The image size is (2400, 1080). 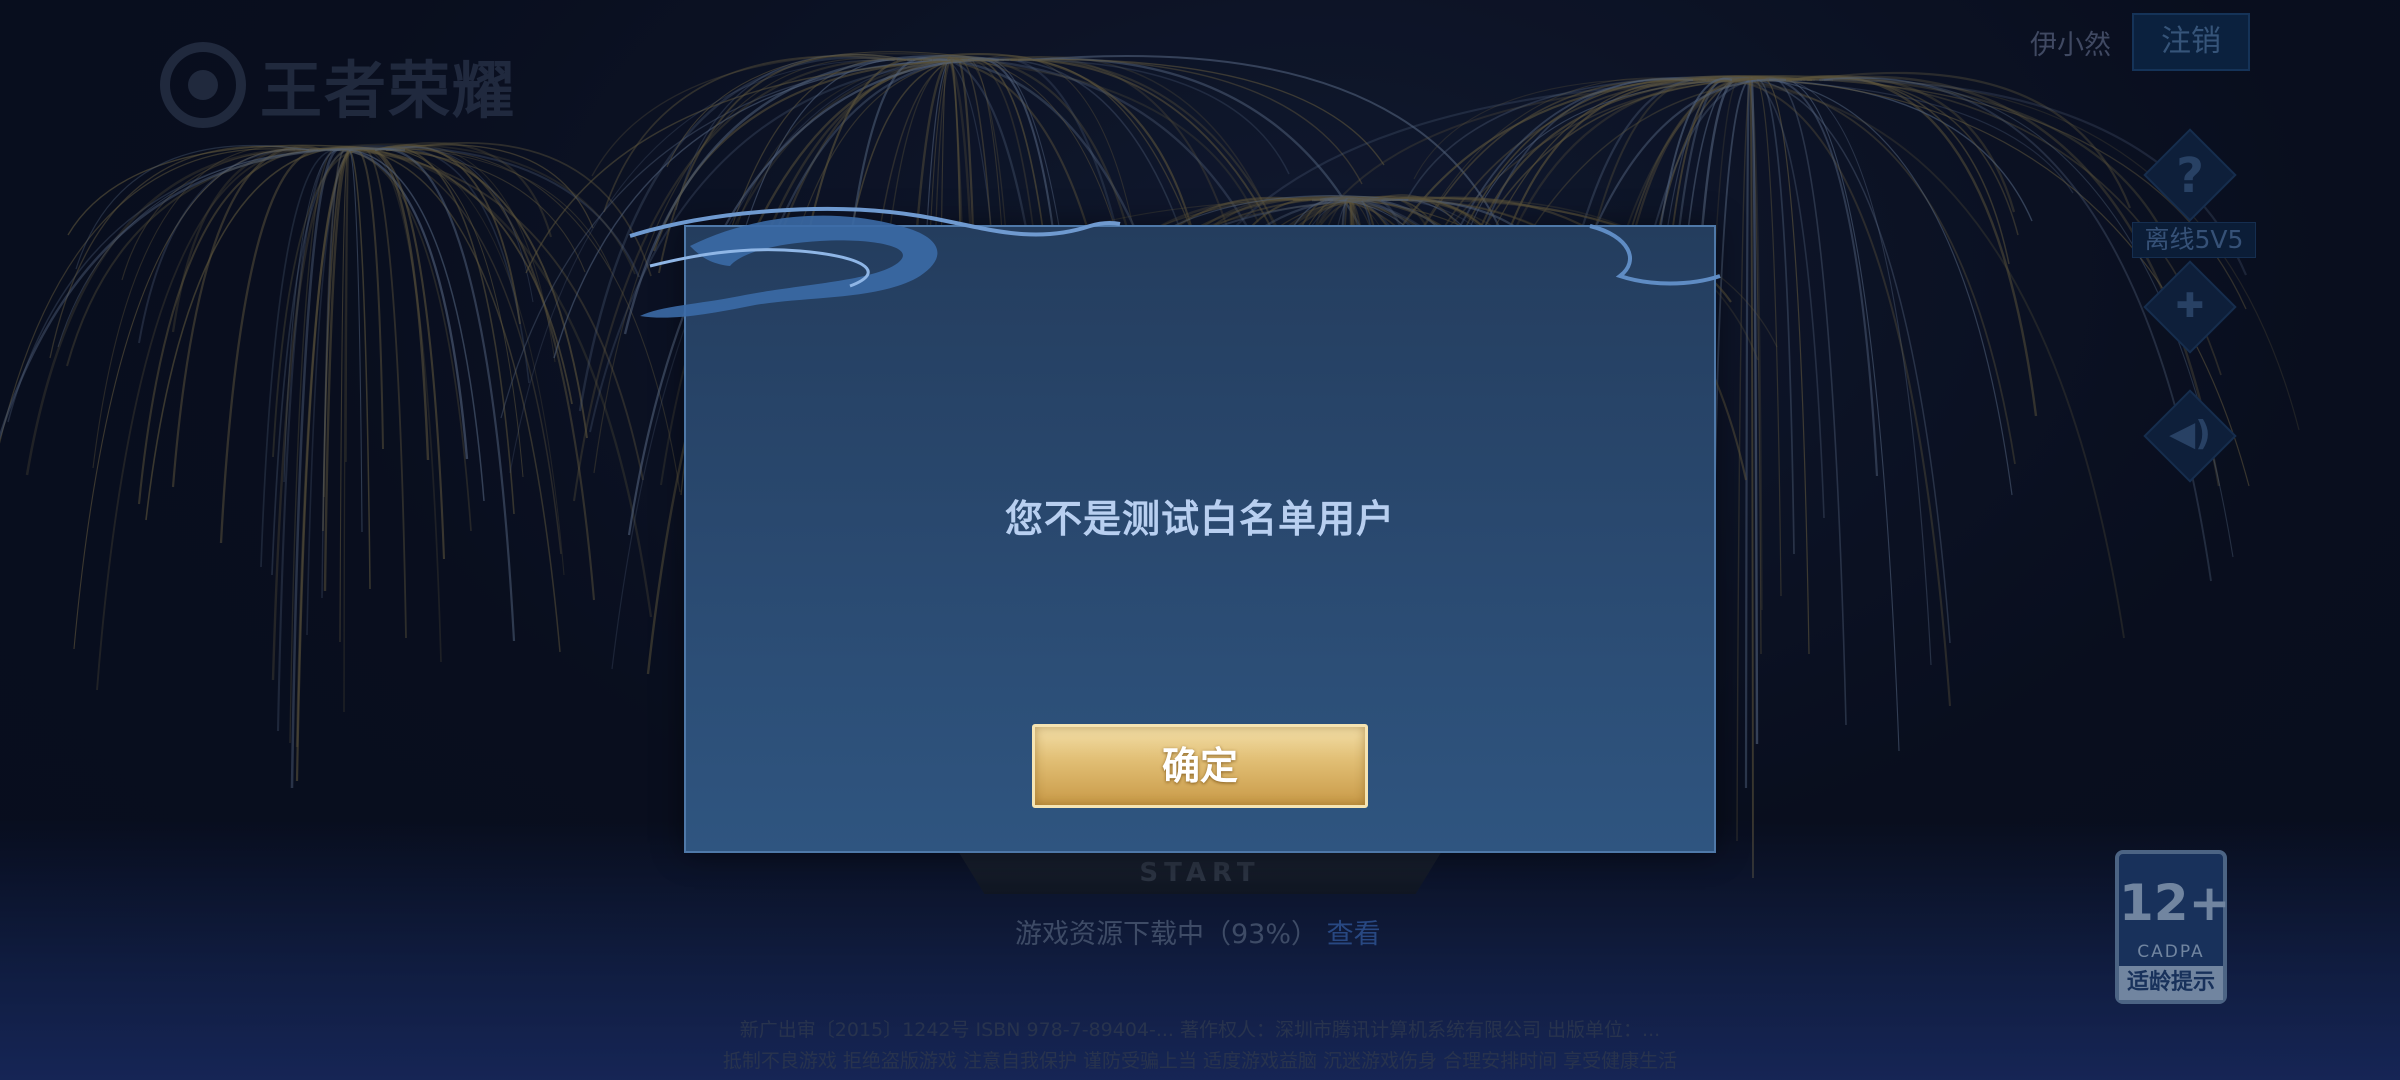 I want to click on confirm-button: 确定, so click(x=1200, y=766).